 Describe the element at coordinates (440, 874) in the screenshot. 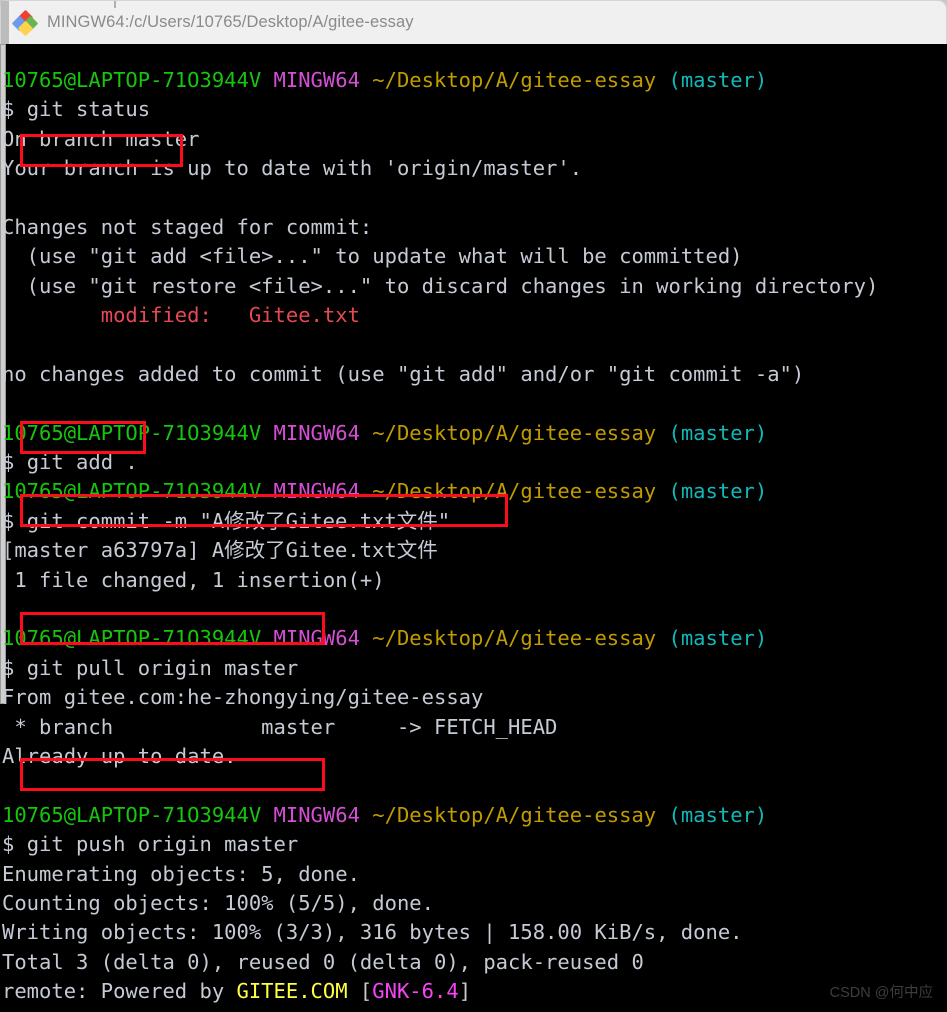

I see `terminal-line-out-13: Enumerating objects: 5, done.` at that location.